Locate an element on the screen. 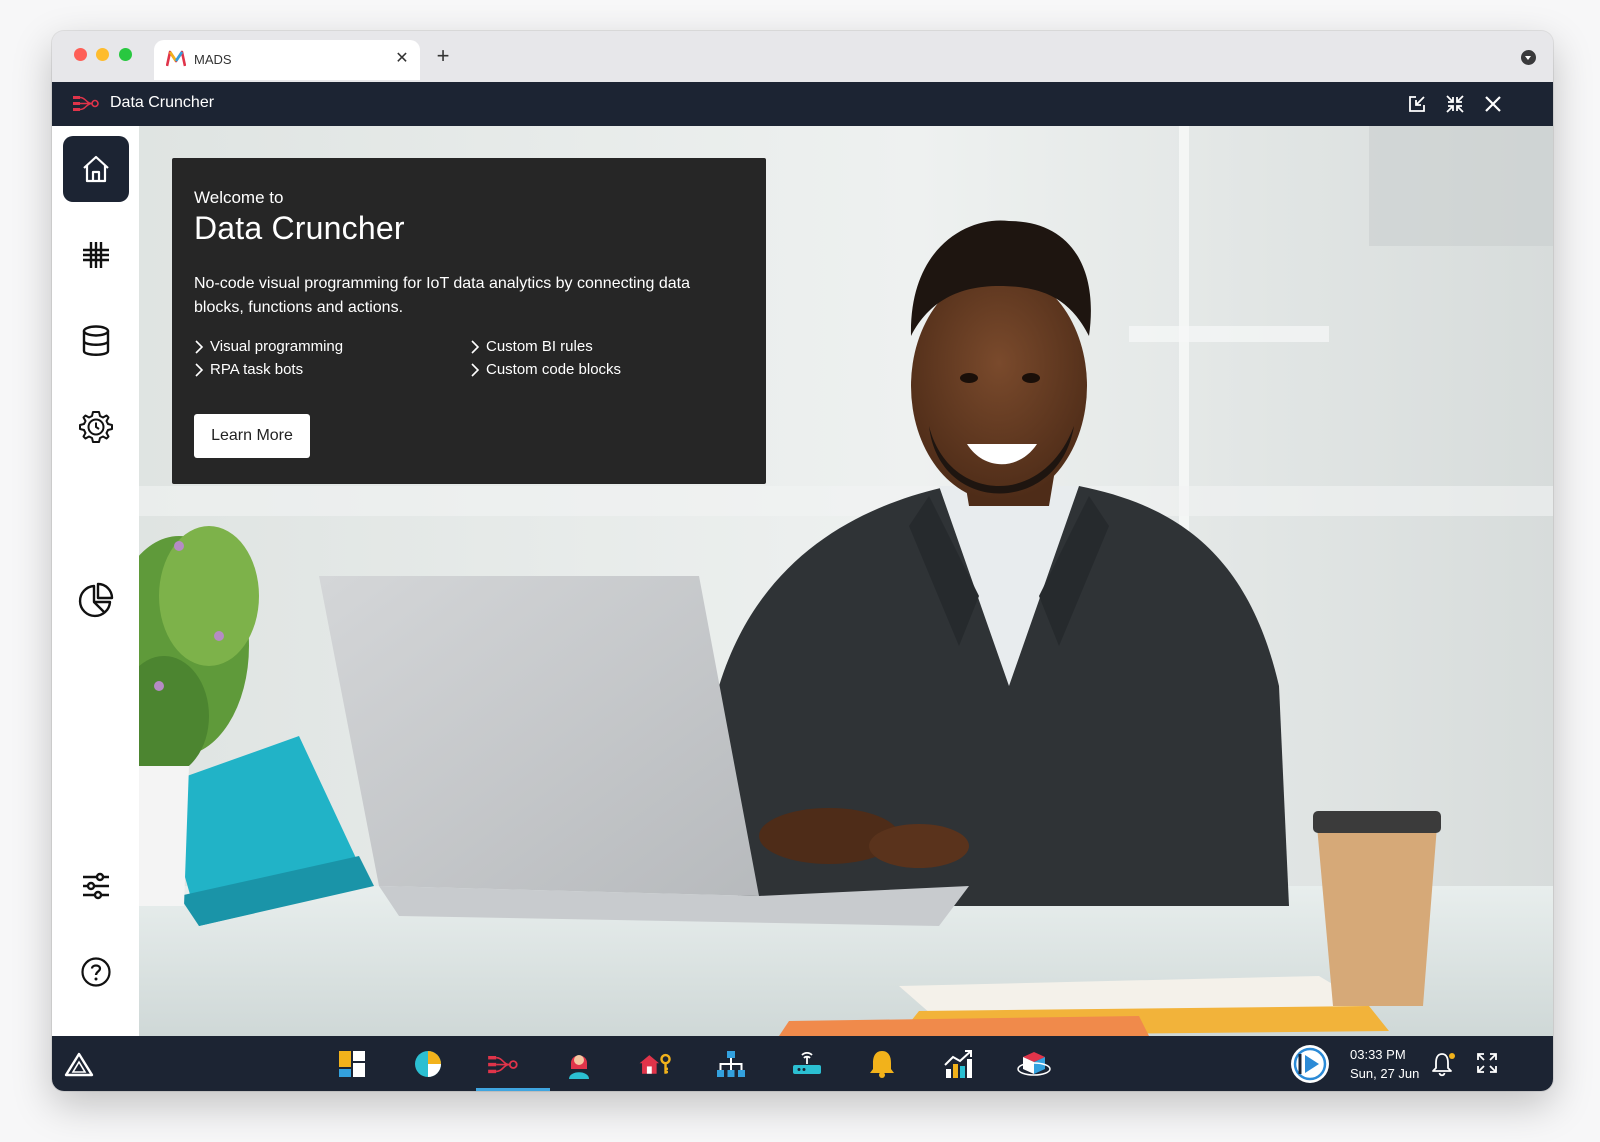 This screenshot has width=1600, height=1142. media-player-logo-icon is located at coordinates (1310, 1064).